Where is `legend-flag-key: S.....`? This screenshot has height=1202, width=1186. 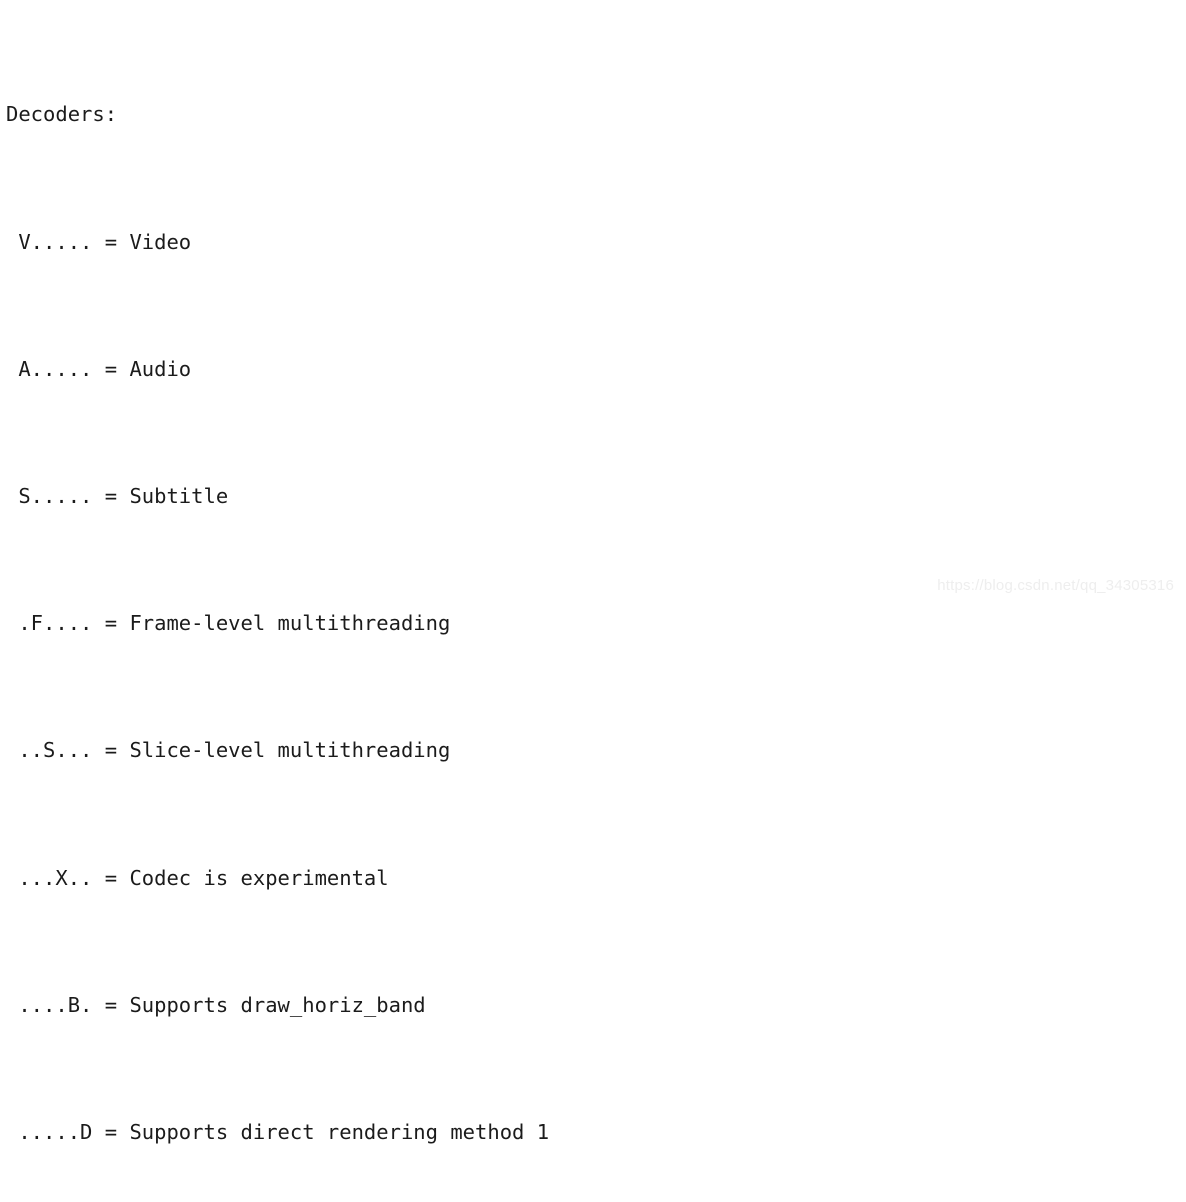
legend-flag-key: S..... is located at coordinates (55, 495).